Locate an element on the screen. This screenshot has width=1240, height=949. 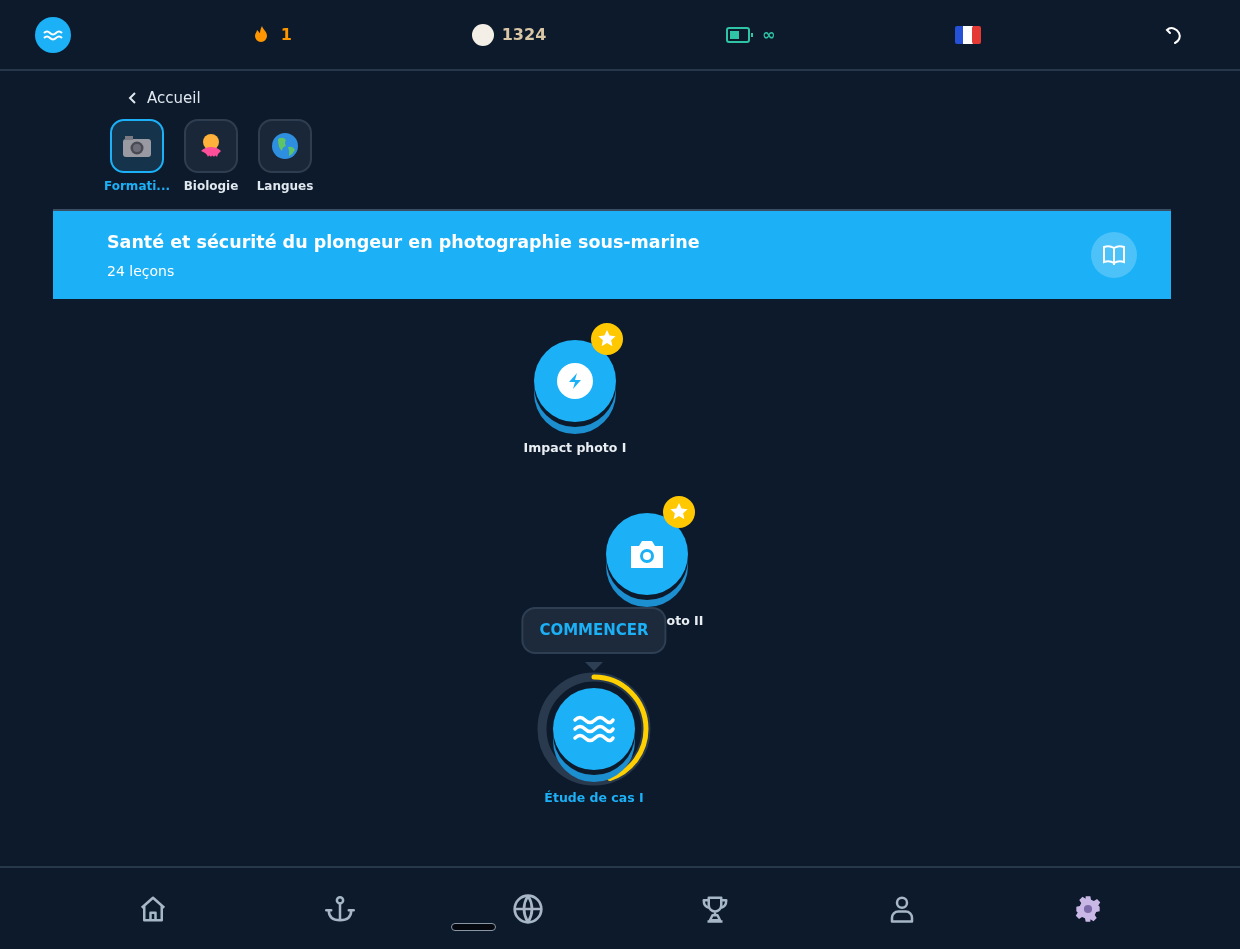
lesson-title: Impact photo I is located at coordinates (575, 448).